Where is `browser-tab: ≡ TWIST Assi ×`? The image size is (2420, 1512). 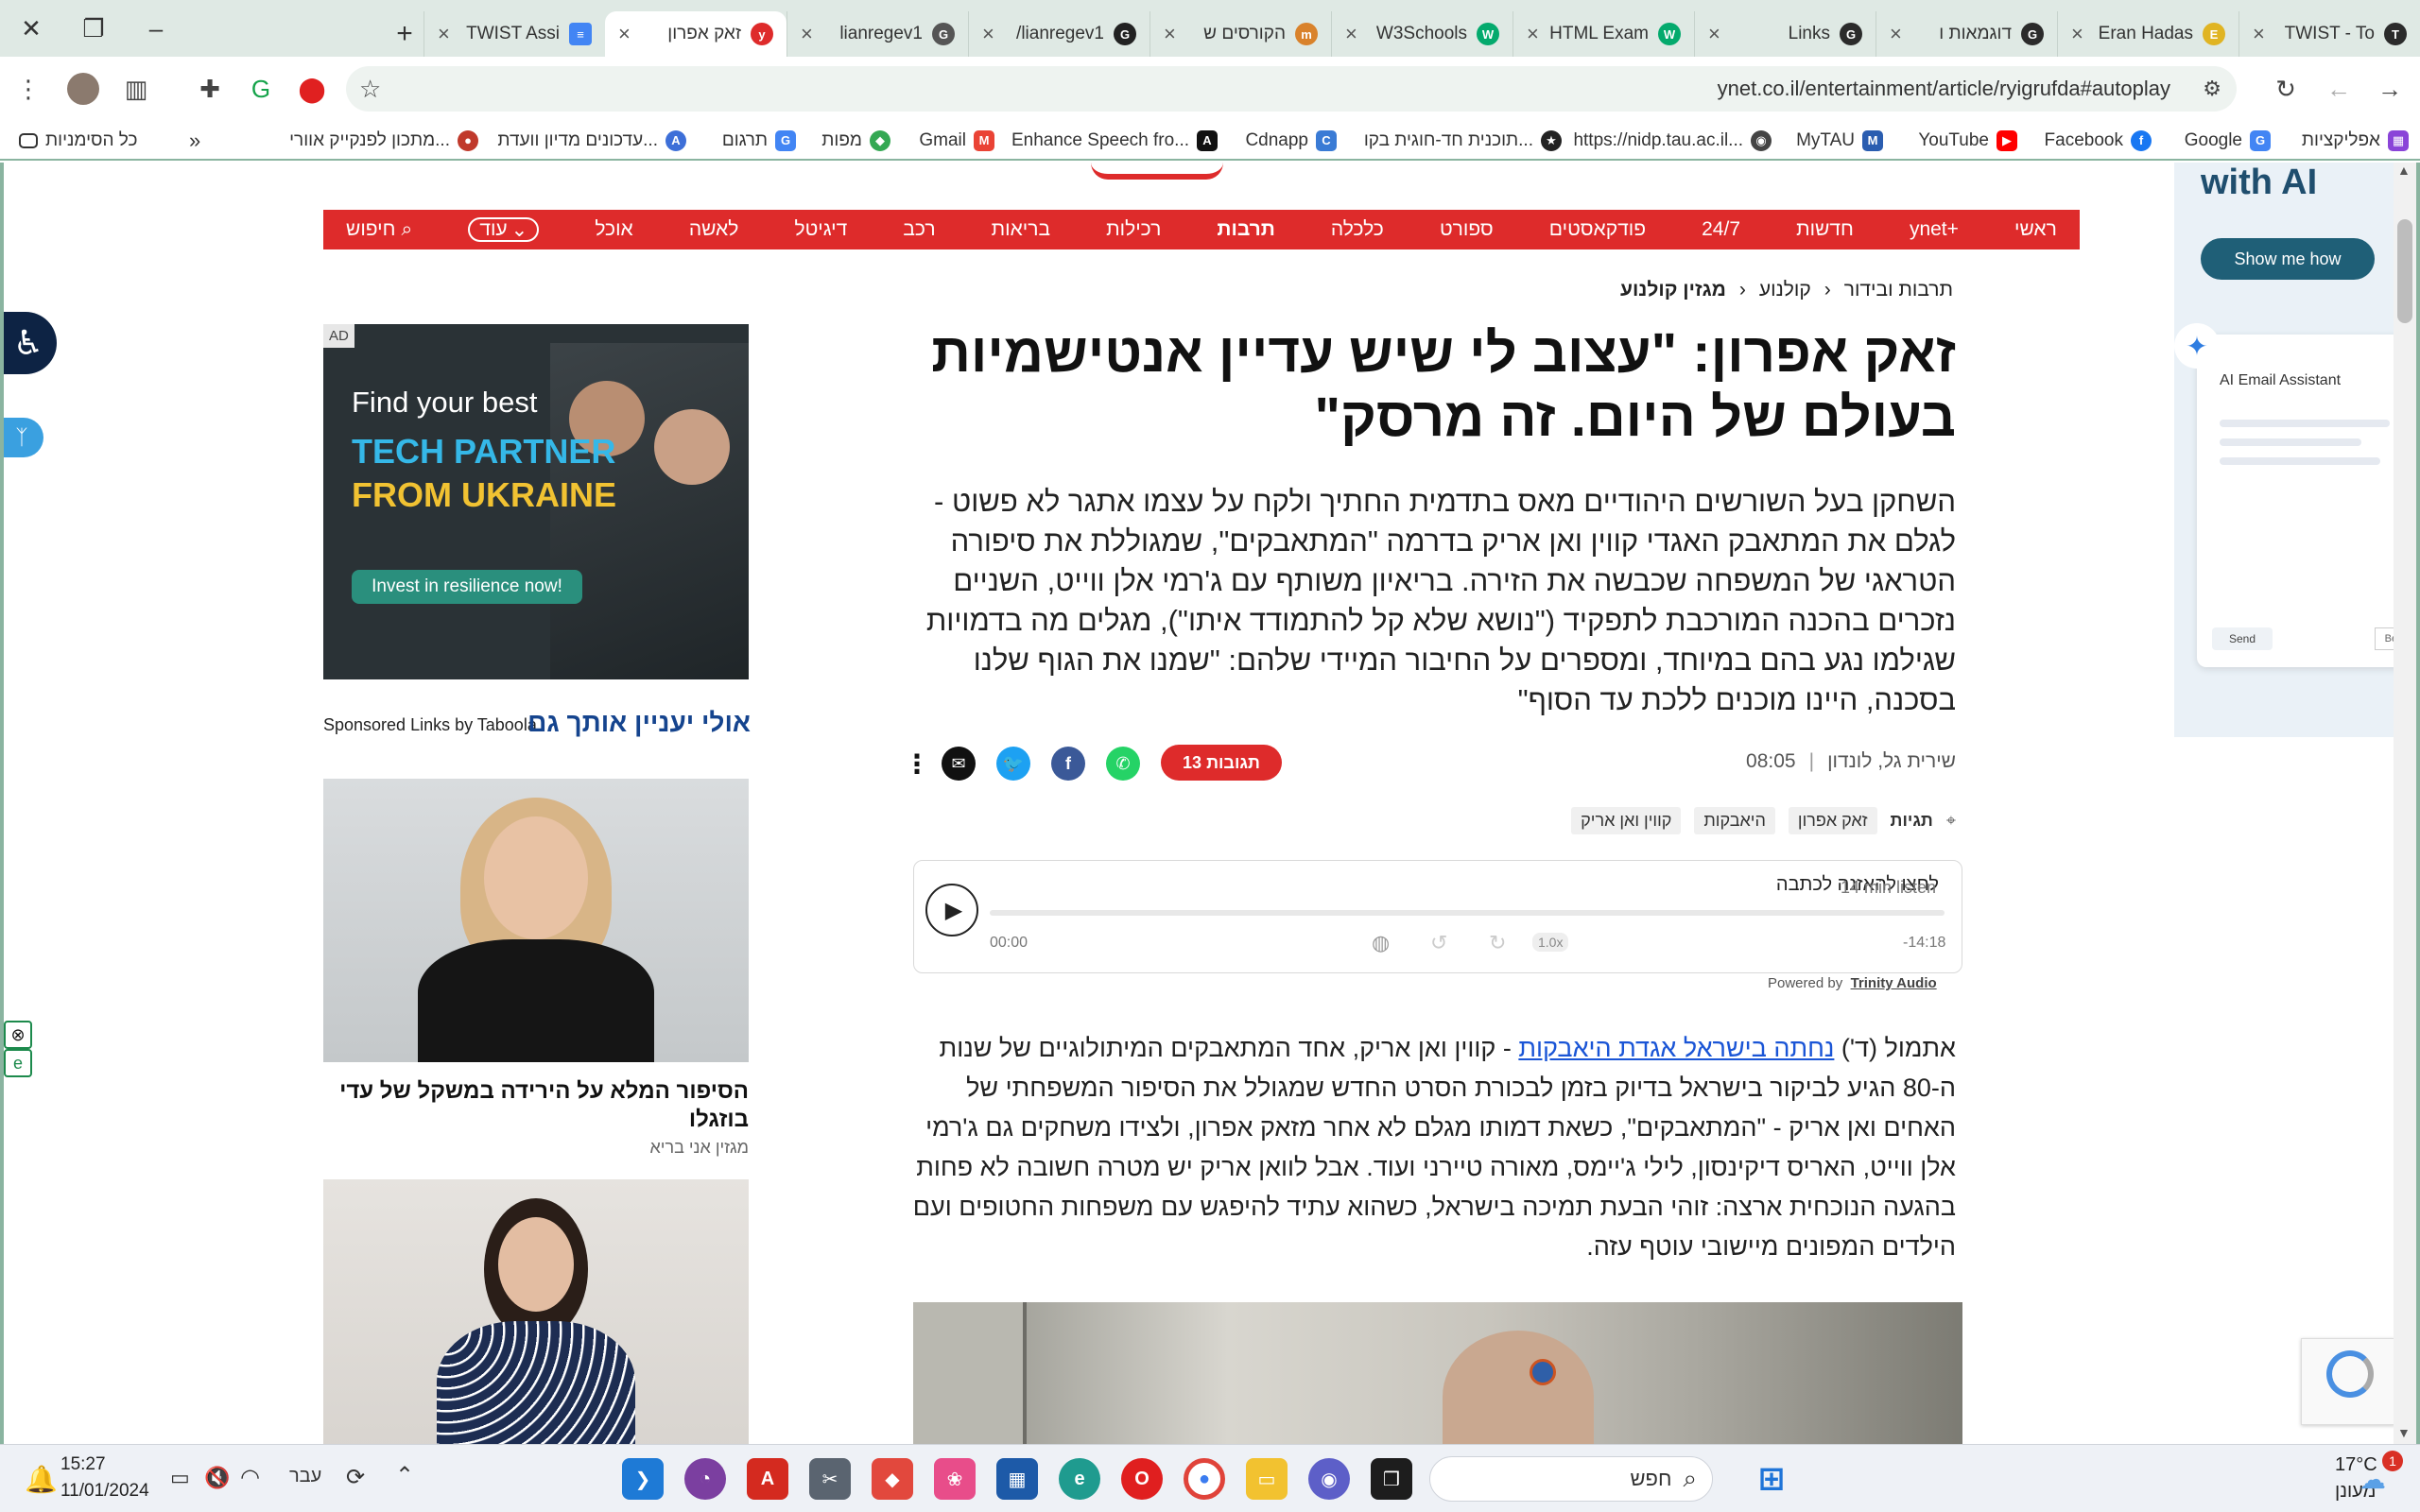 browser-tab: ≡ TWIST Assi × is located at coordinates (514, 34).